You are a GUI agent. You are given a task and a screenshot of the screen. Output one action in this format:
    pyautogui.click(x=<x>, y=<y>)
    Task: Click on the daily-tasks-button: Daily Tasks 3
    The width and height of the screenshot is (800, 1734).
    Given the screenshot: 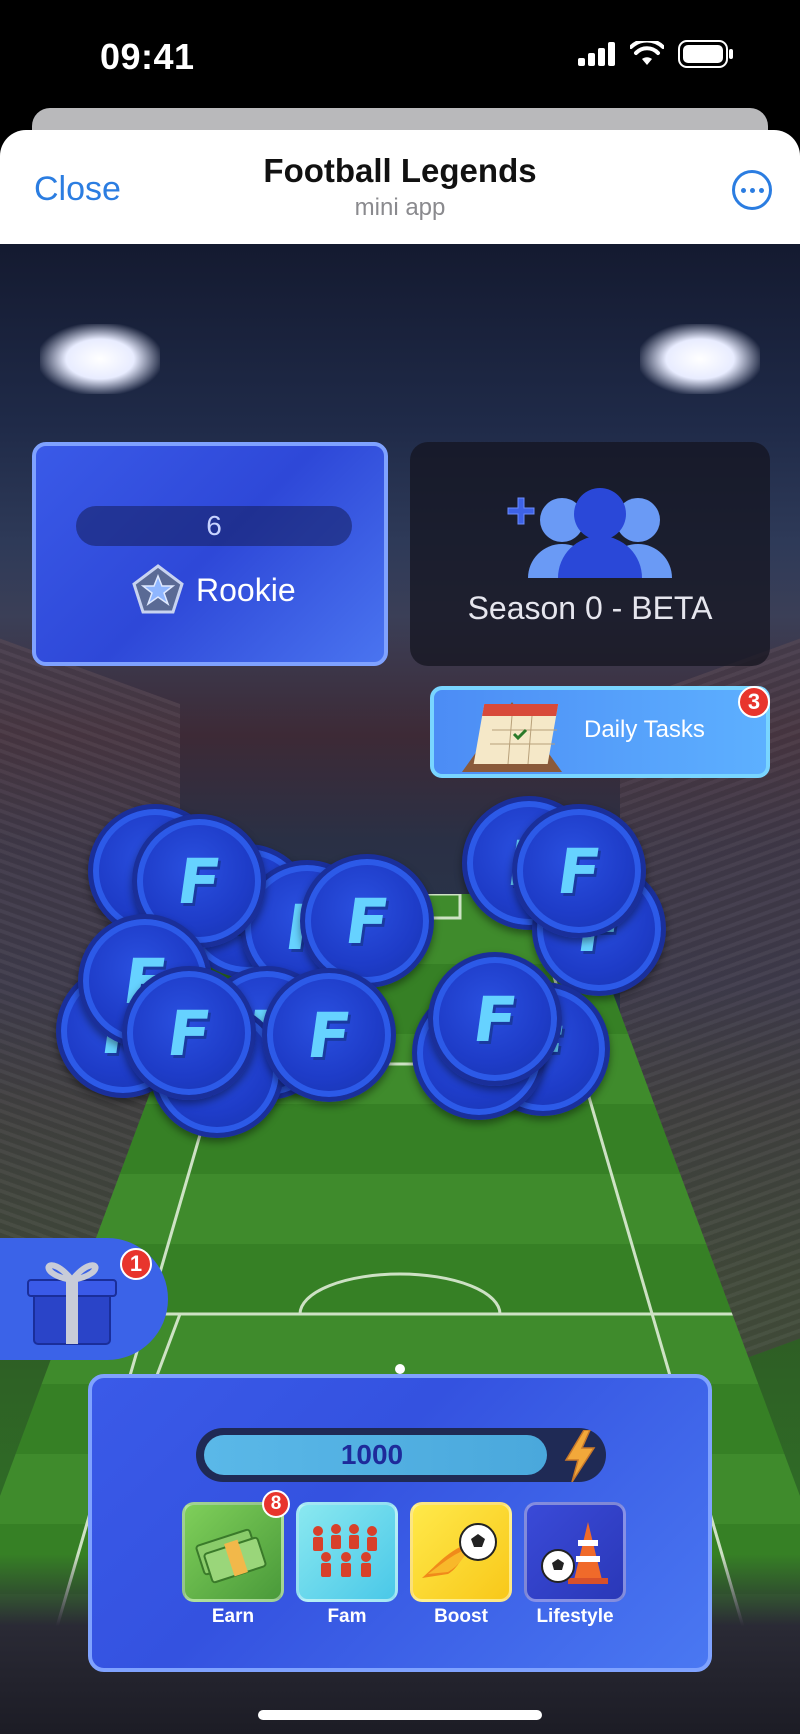 What is the action you would take?
    pyautogui.click(x=600, y=732)
    